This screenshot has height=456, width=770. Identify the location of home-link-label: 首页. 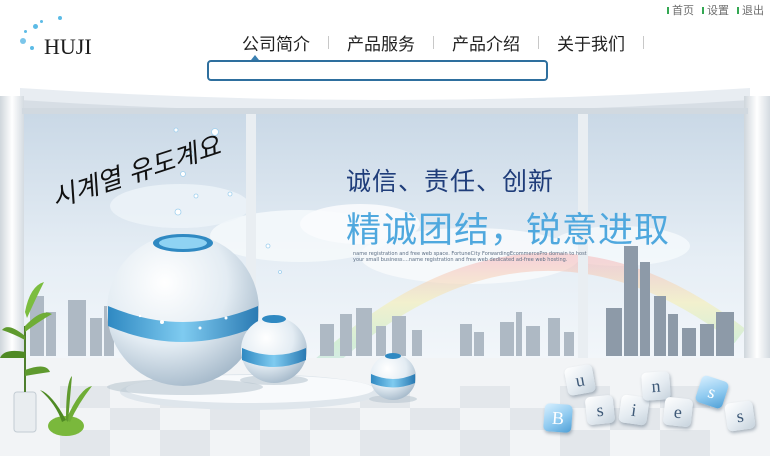
(683, 10).